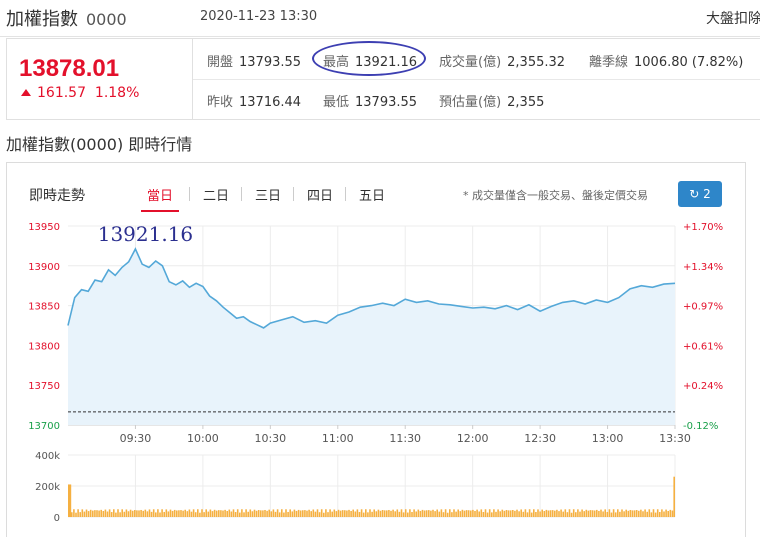 The height and width of the screenshot is (537, 760). Describe the element at coordinates (44, 346) in the screenshot. I see `y-tick-label: 13800` at that location.